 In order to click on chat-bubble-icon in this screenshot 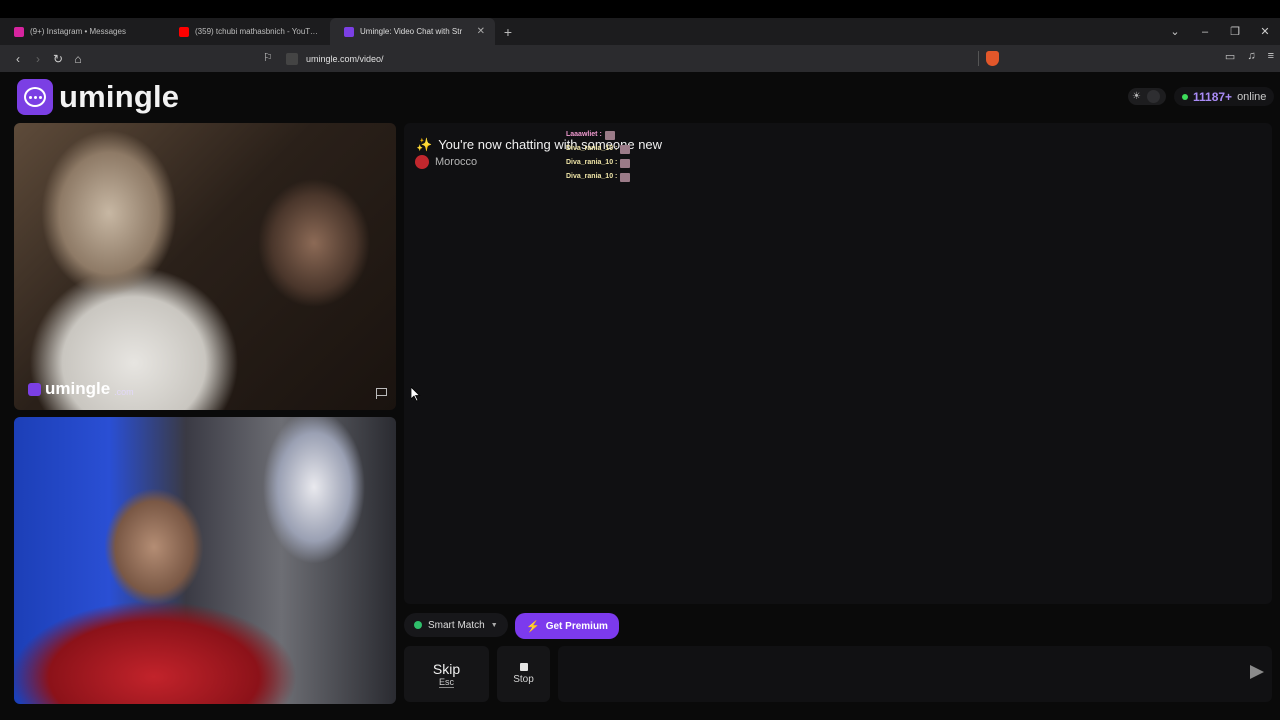, I will do `click(35, 97)`.